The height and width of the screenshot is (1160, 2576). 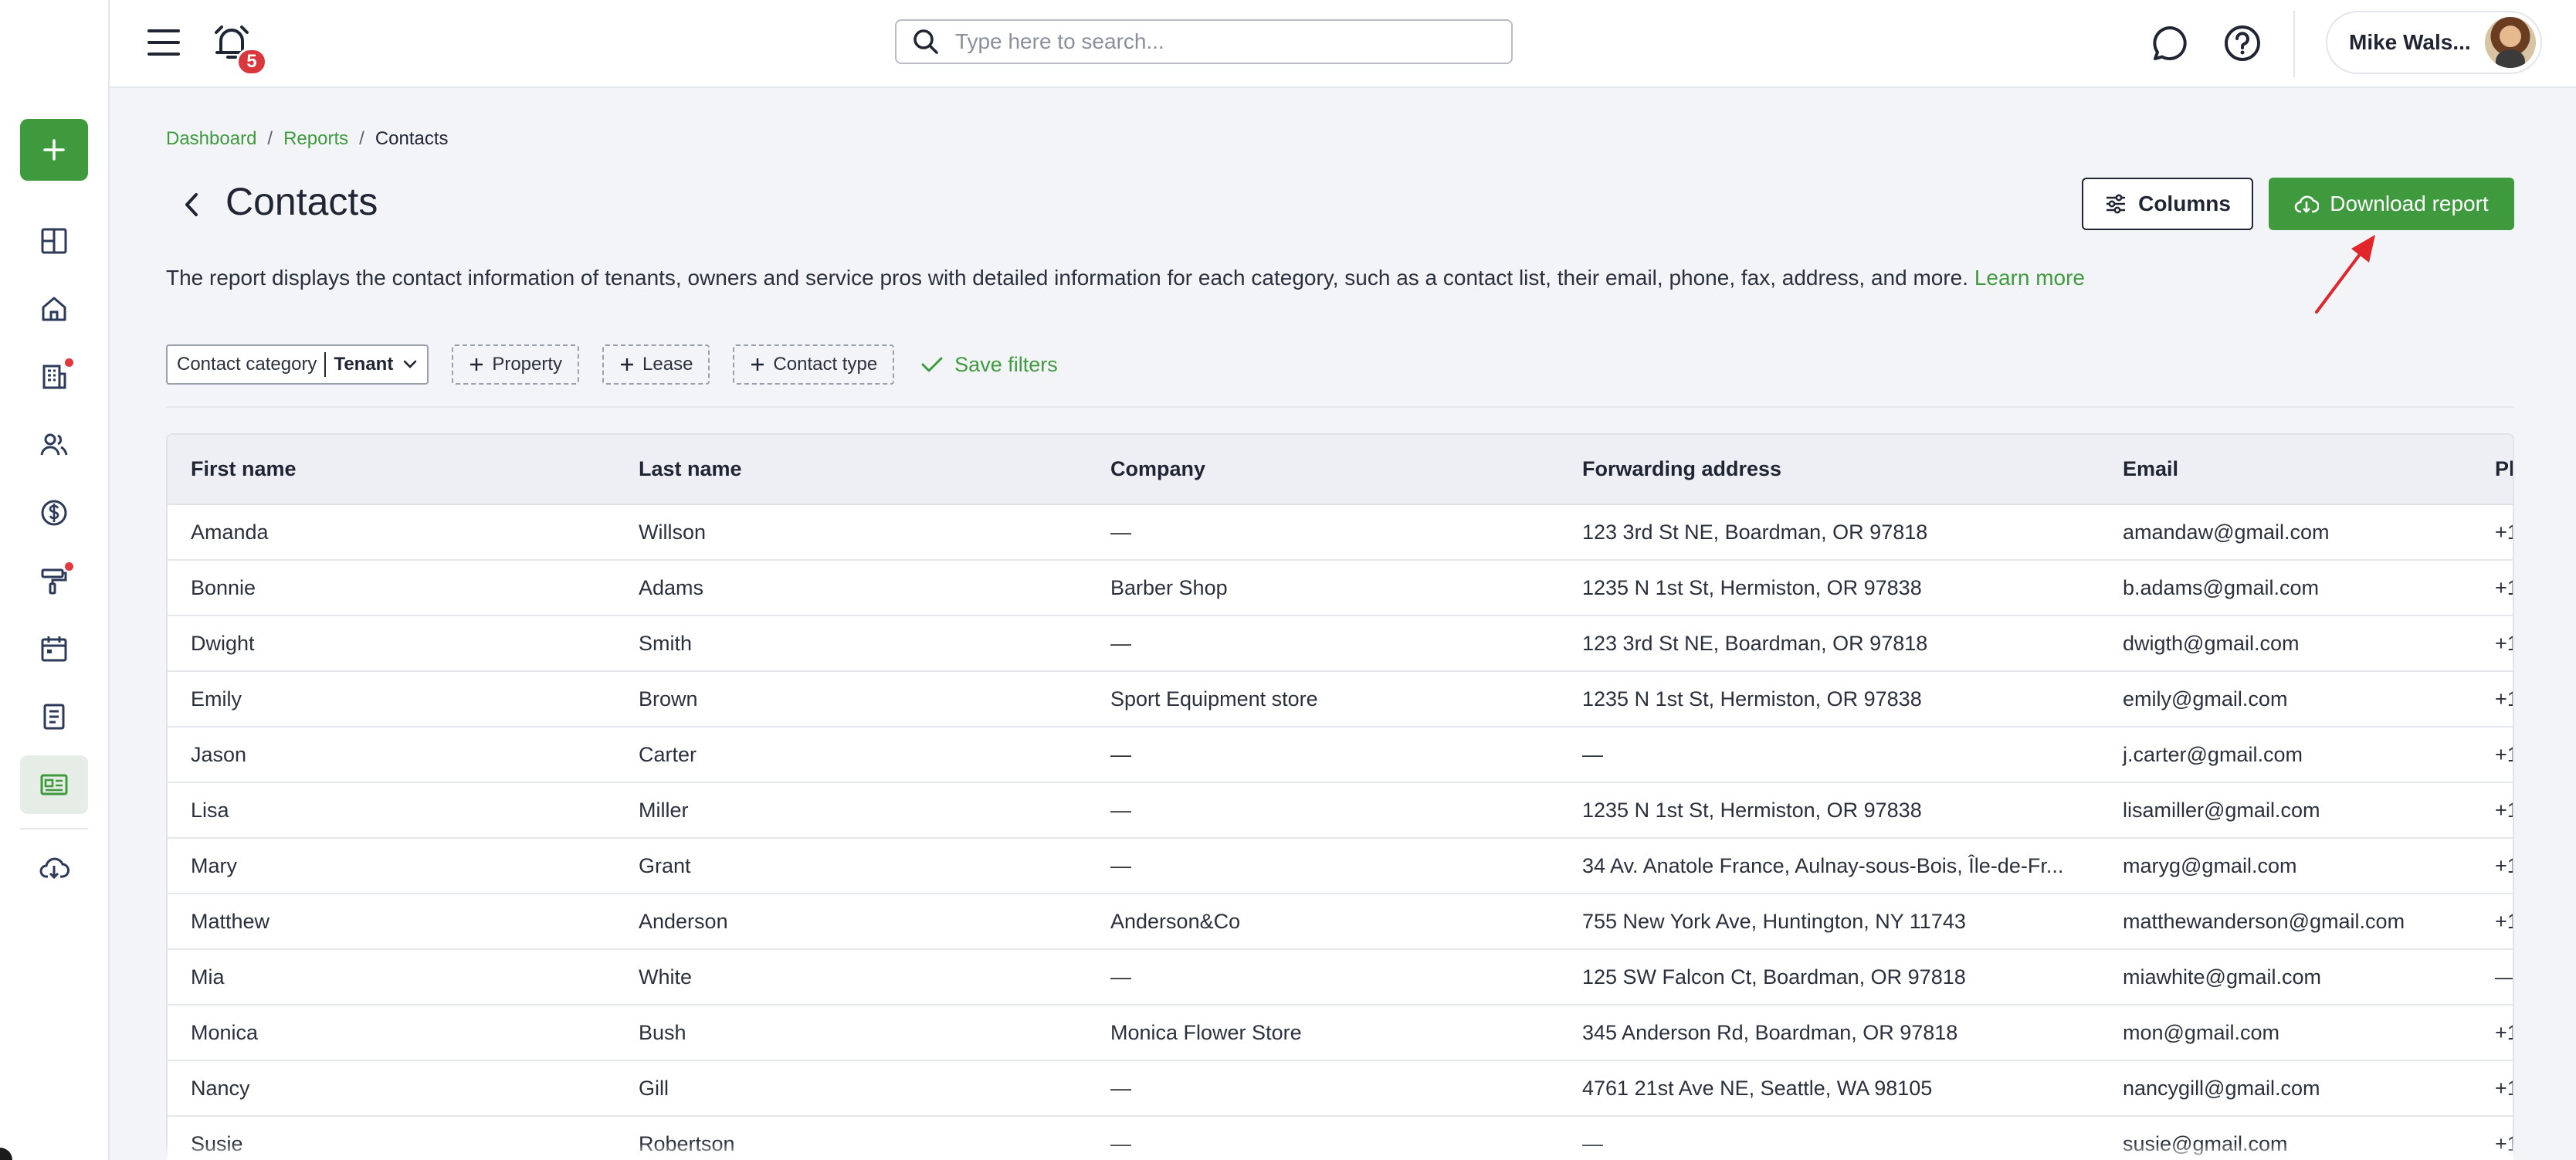 I want to click on sidebar-item-accounting, so click(x=54, y=512).